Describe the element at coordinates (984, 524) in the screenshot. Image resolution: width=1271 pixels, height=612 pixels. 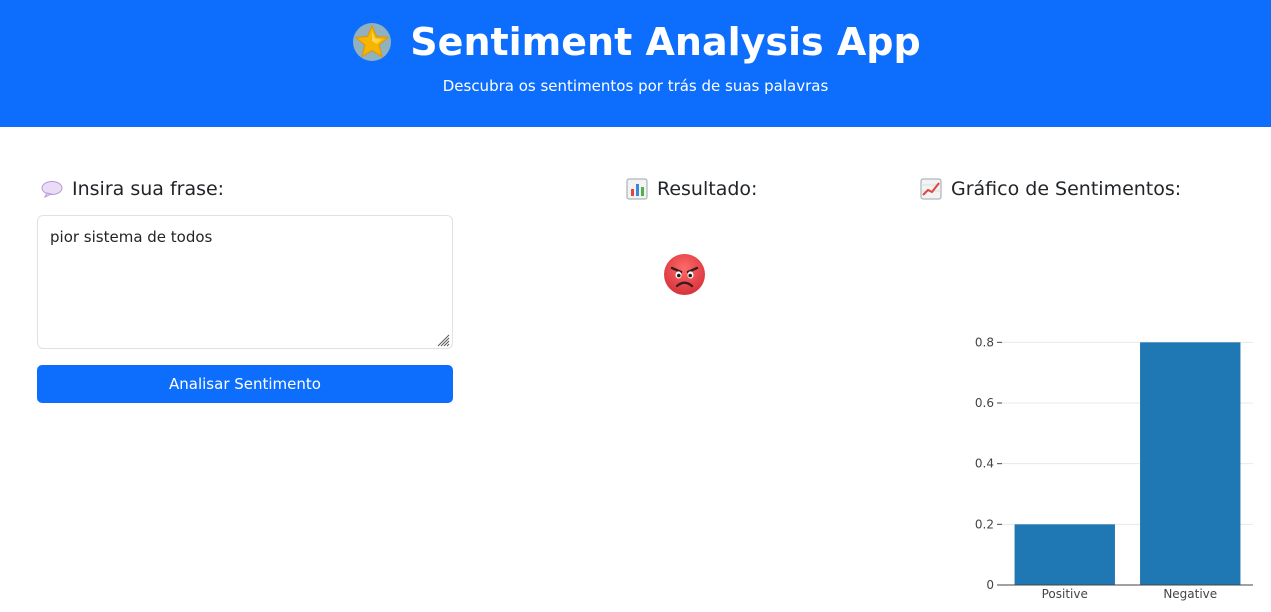
I see `y-tick-label: 0.2` at that location.